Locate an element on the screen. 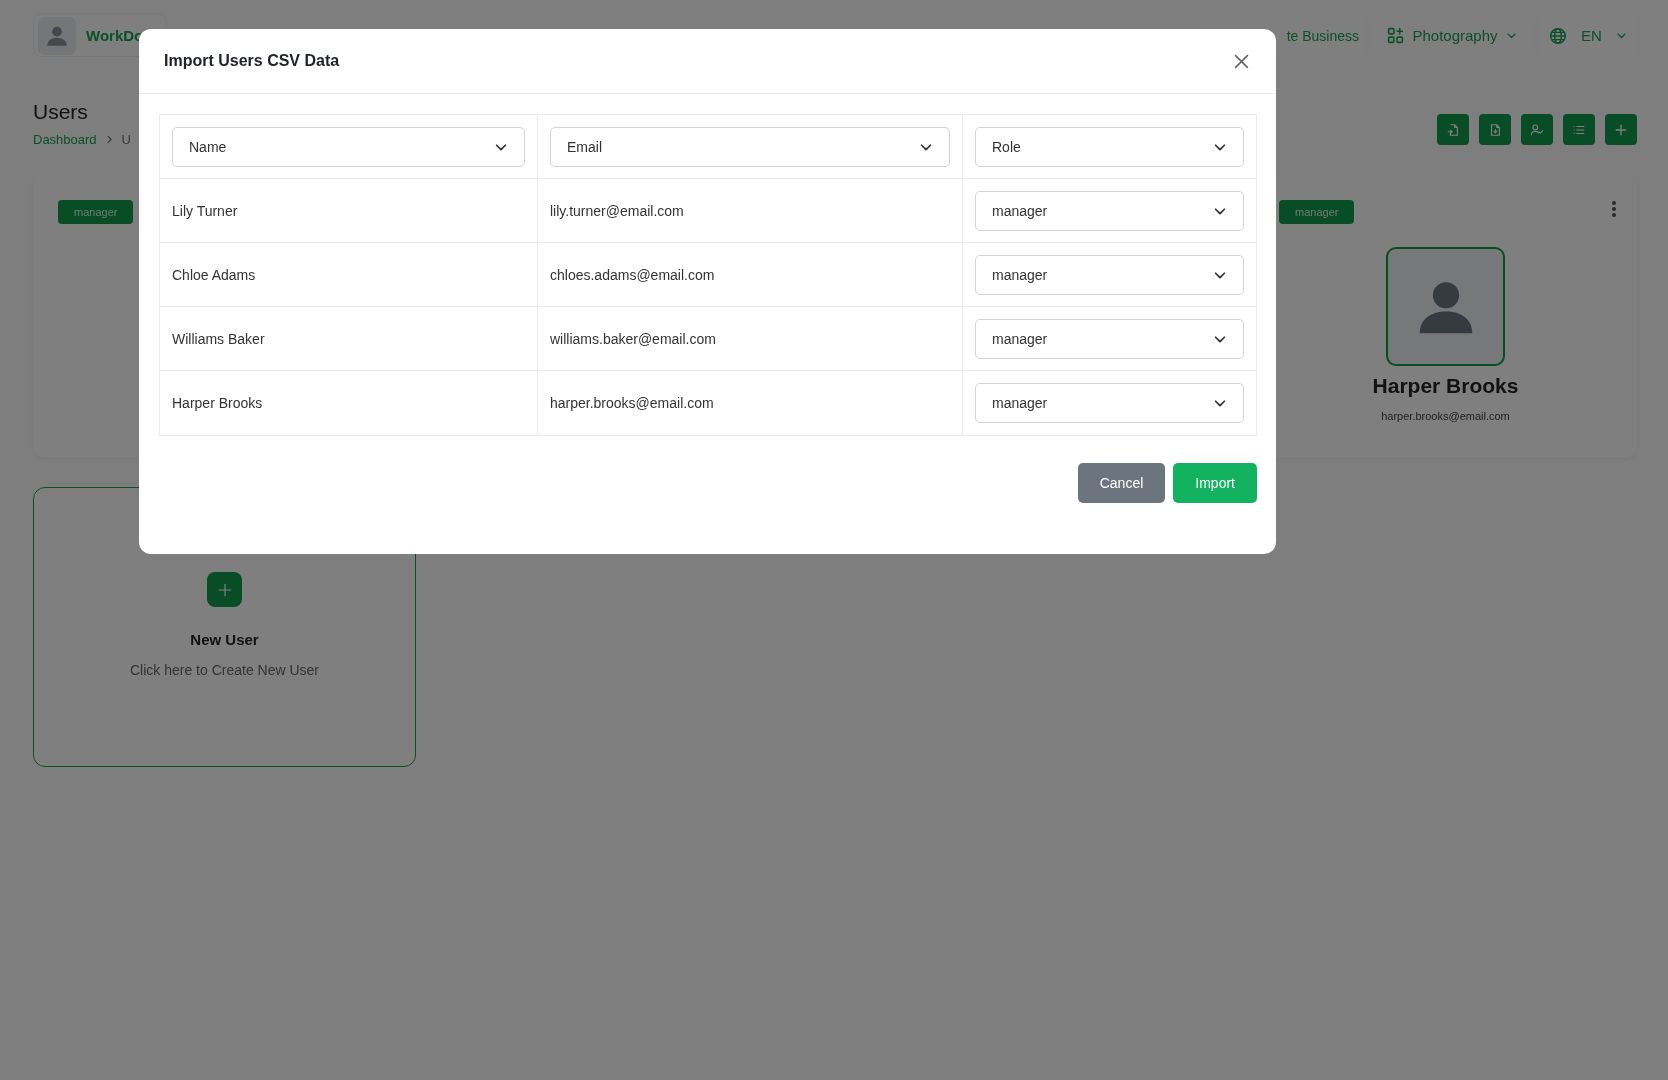 The width and height of the screenshot is (1668, 1080). column-mapping-select: Email is located at coordinates (750, 146).